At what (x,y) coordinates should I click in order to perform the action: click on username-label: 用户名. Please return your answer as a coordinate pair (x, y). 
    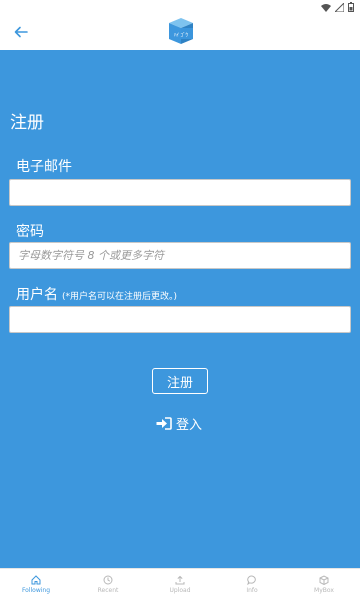
    Looking at the image, I should click on (37, 295).